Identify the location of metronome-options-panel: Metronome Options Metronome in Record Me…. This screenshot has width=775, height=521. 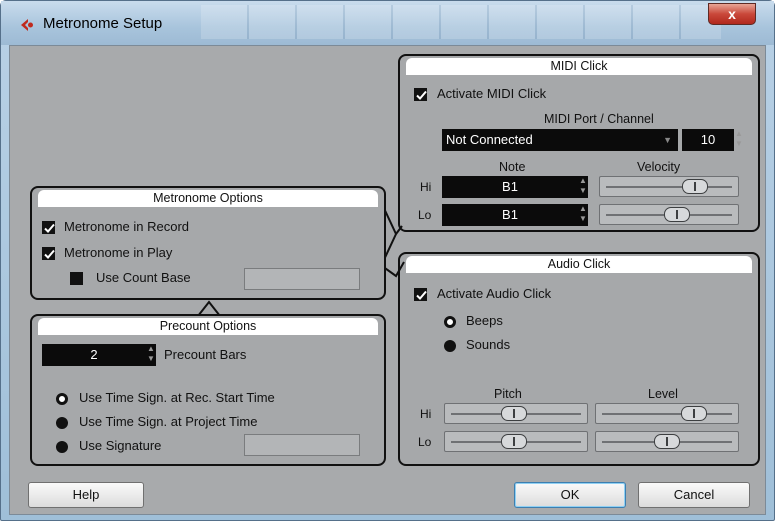
(208, 243).